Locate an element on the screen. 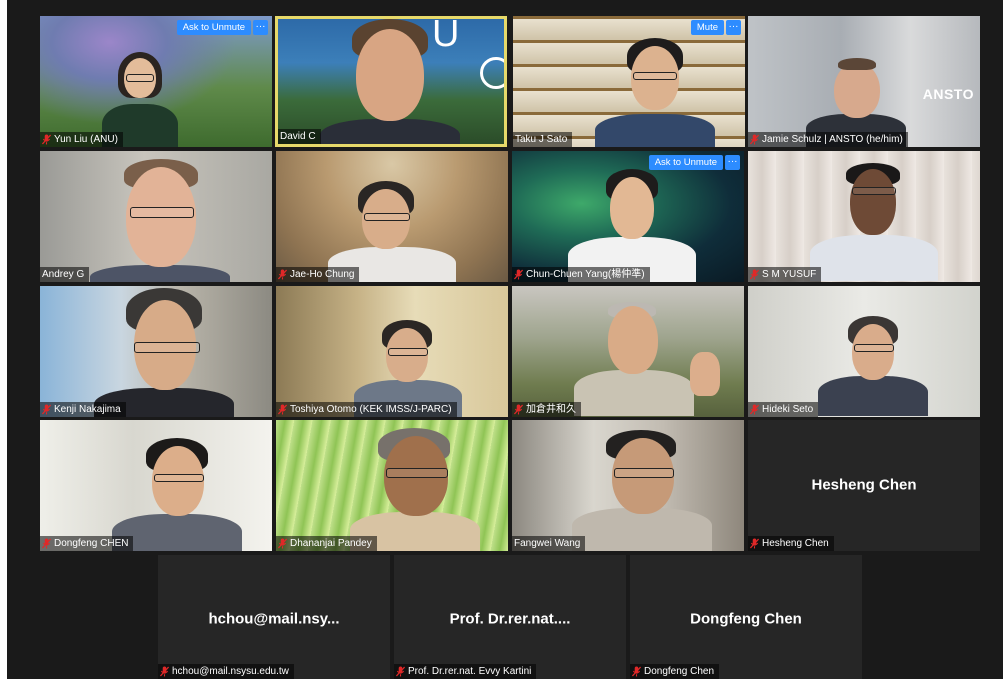  ansto-logo: ANSTO is located at coordinates (948, 94).